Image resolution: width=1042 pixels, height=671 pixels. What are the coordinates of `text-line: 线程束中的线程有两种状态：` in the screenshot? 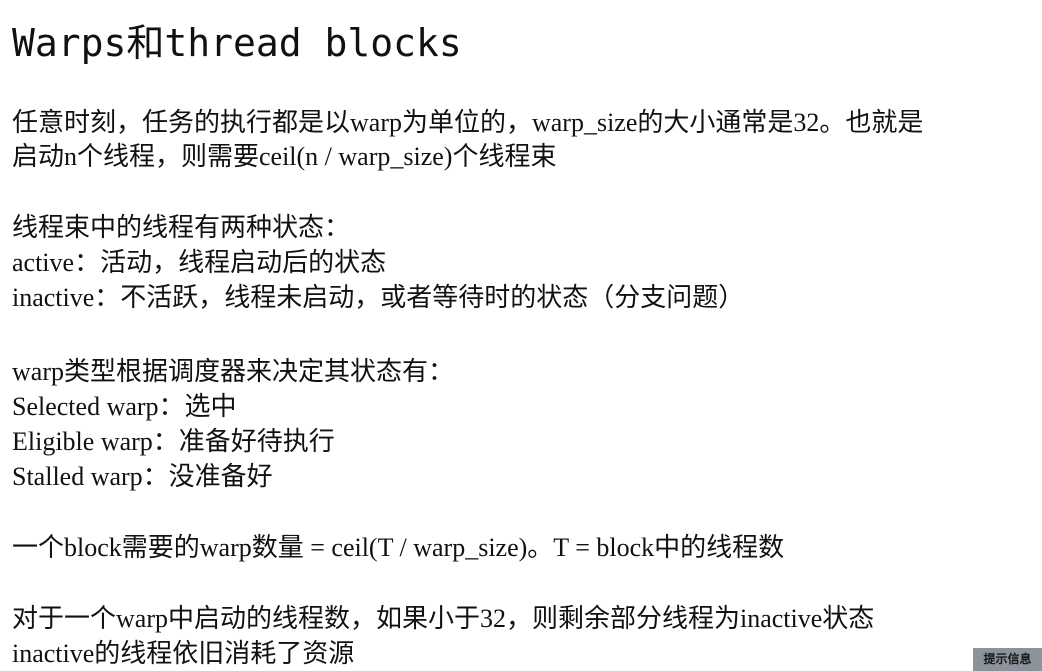 It's located at (181, 227).